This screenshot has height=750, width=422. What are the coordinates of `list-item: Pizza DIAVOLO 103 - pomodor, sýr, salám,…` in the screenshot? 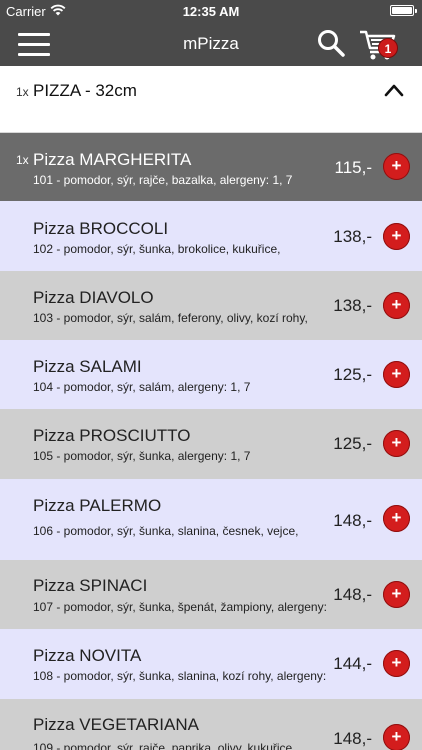 It's located at (211, 305).